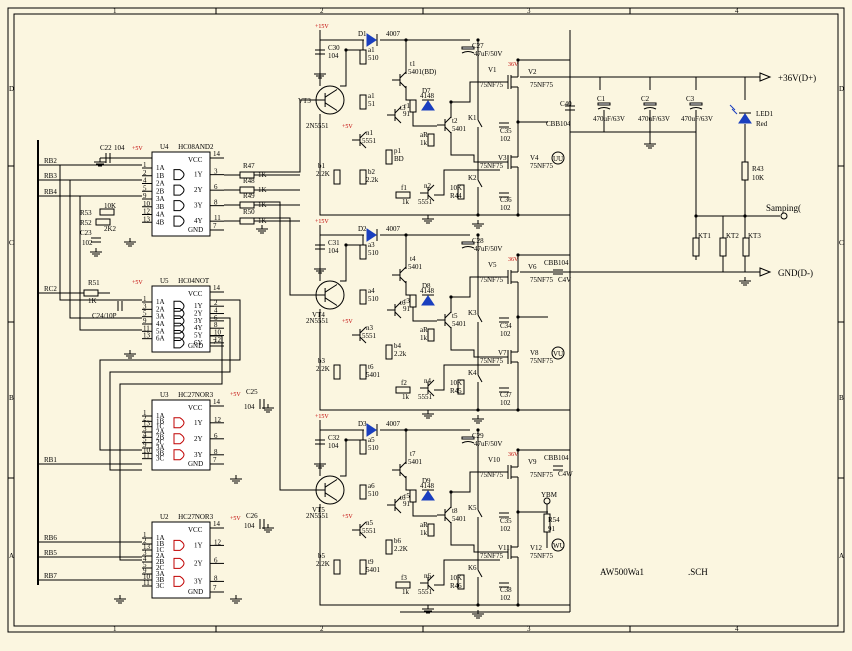  What do you see at coordinates (196, 517) in the screenshot?
I see `ic-part: HC27NOR3` at bounding box center [196, 517].